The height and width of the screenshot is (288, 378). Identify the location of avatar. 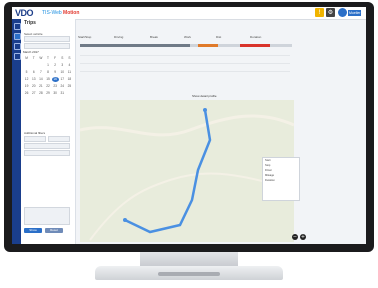
(342, 12).